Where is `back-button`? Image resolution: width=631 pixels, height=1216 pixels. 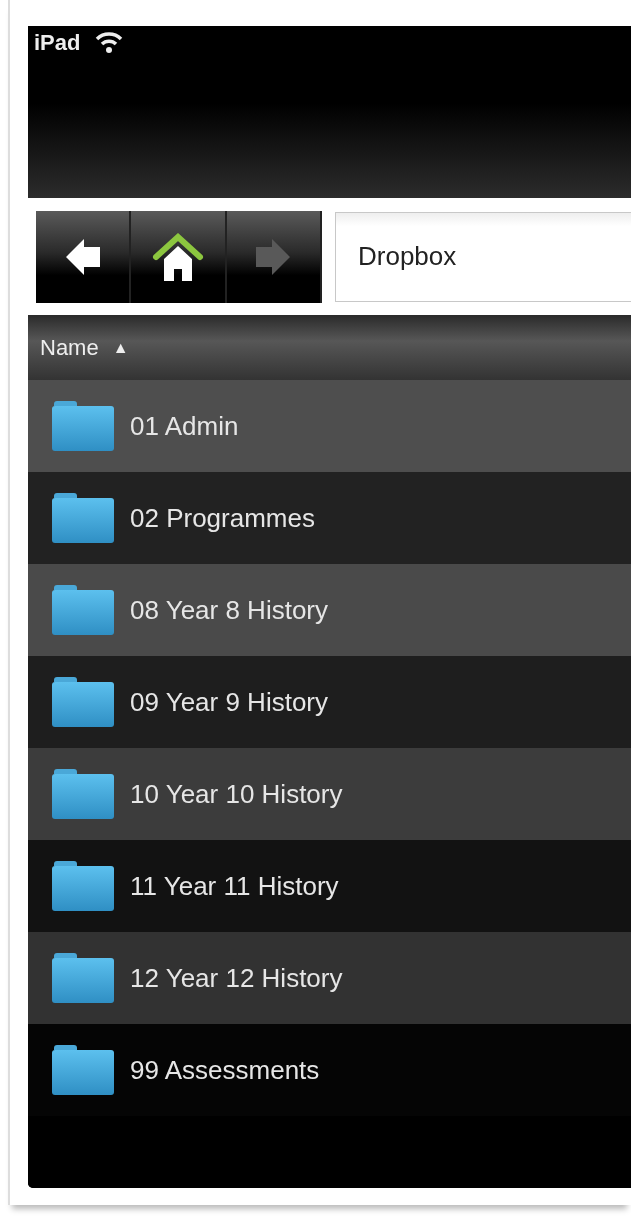 back-button is located at coordinates (84, 256).